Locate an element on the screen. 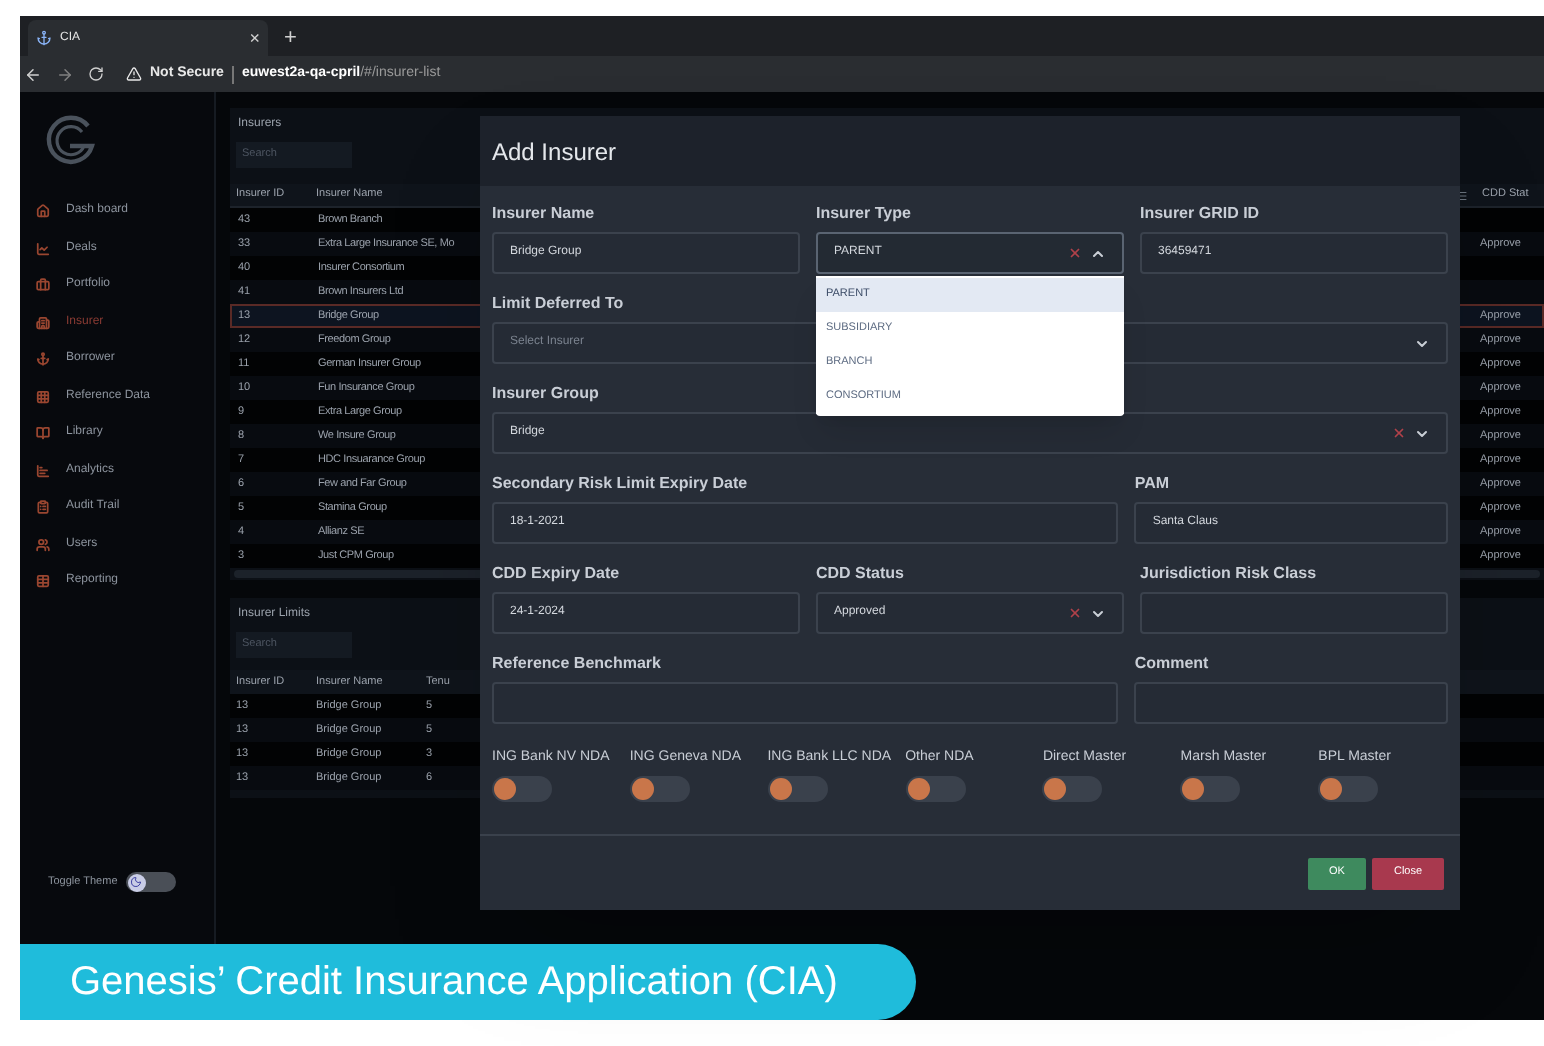  field-label: Limit Deferred To is located at coordinates (558, 303).